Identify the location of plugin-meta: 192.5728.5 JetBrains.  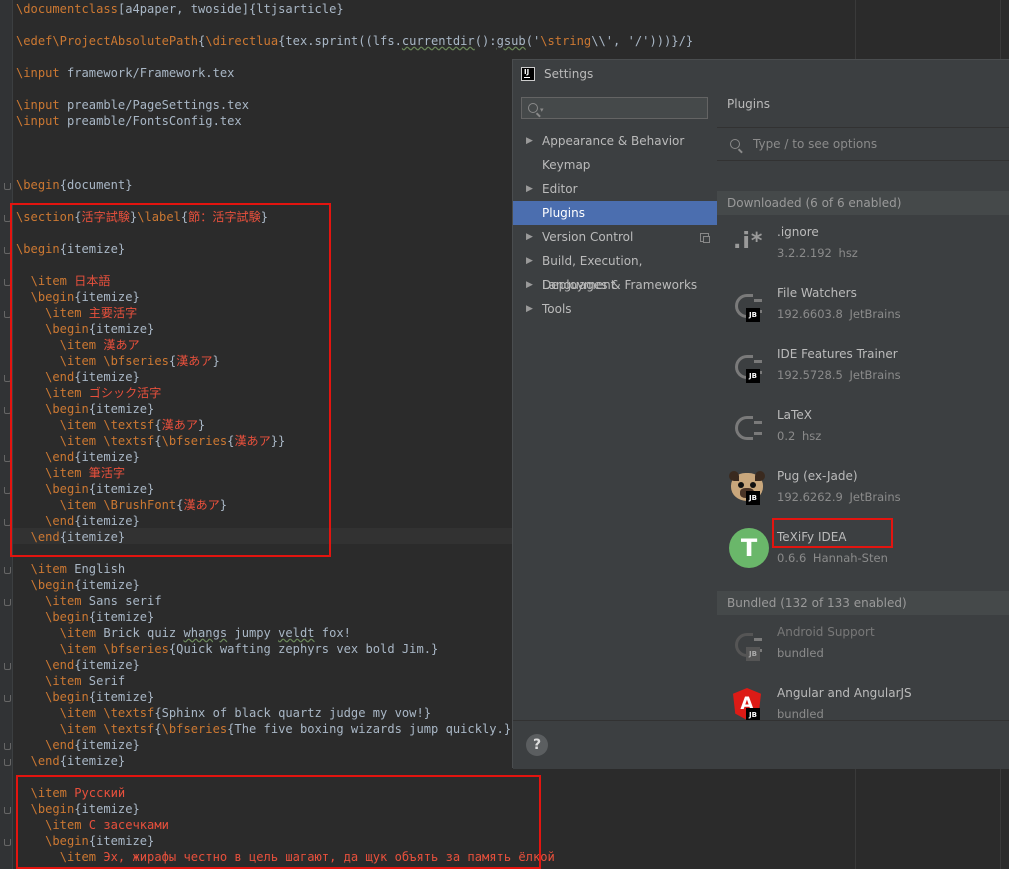
(839, 375).